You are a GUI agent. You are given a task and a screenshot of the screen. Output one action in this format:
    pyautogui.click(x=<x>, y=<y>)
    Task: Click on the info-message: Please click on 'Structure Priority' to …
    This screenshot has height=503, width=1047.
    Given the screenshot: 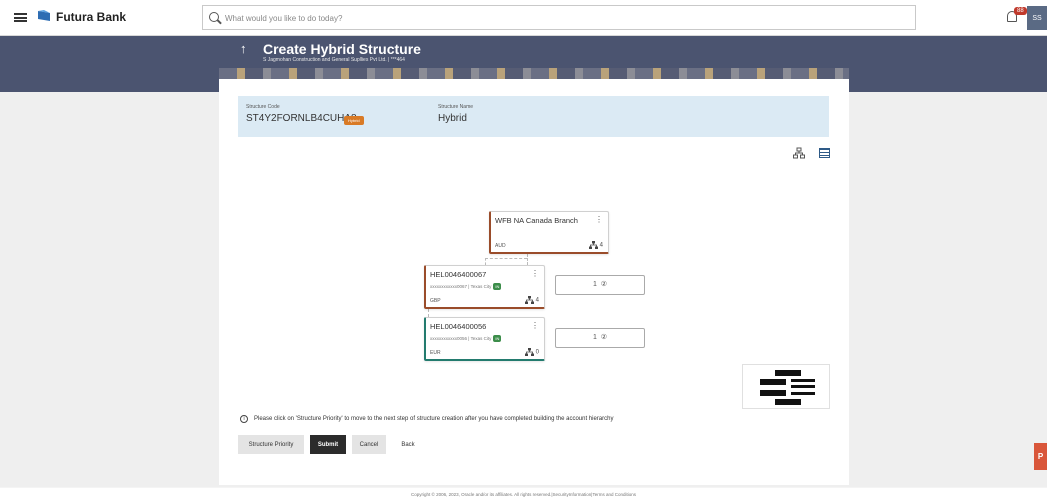 What is the action you would take?
    pyautogui.click(x=434, y=419)
    